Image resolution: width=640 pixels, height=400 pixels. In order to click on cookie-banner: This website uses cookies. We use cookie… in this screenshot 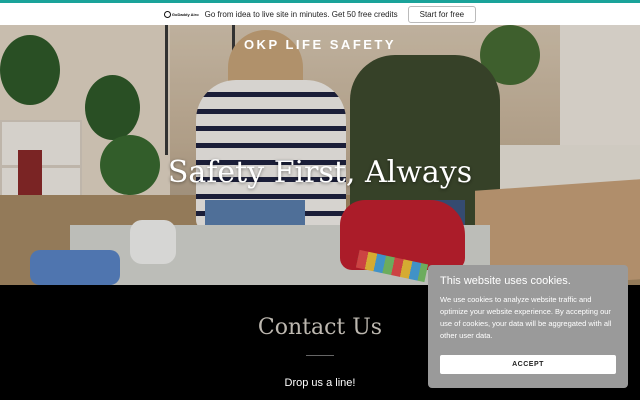, I will do `click(528, 326)`.